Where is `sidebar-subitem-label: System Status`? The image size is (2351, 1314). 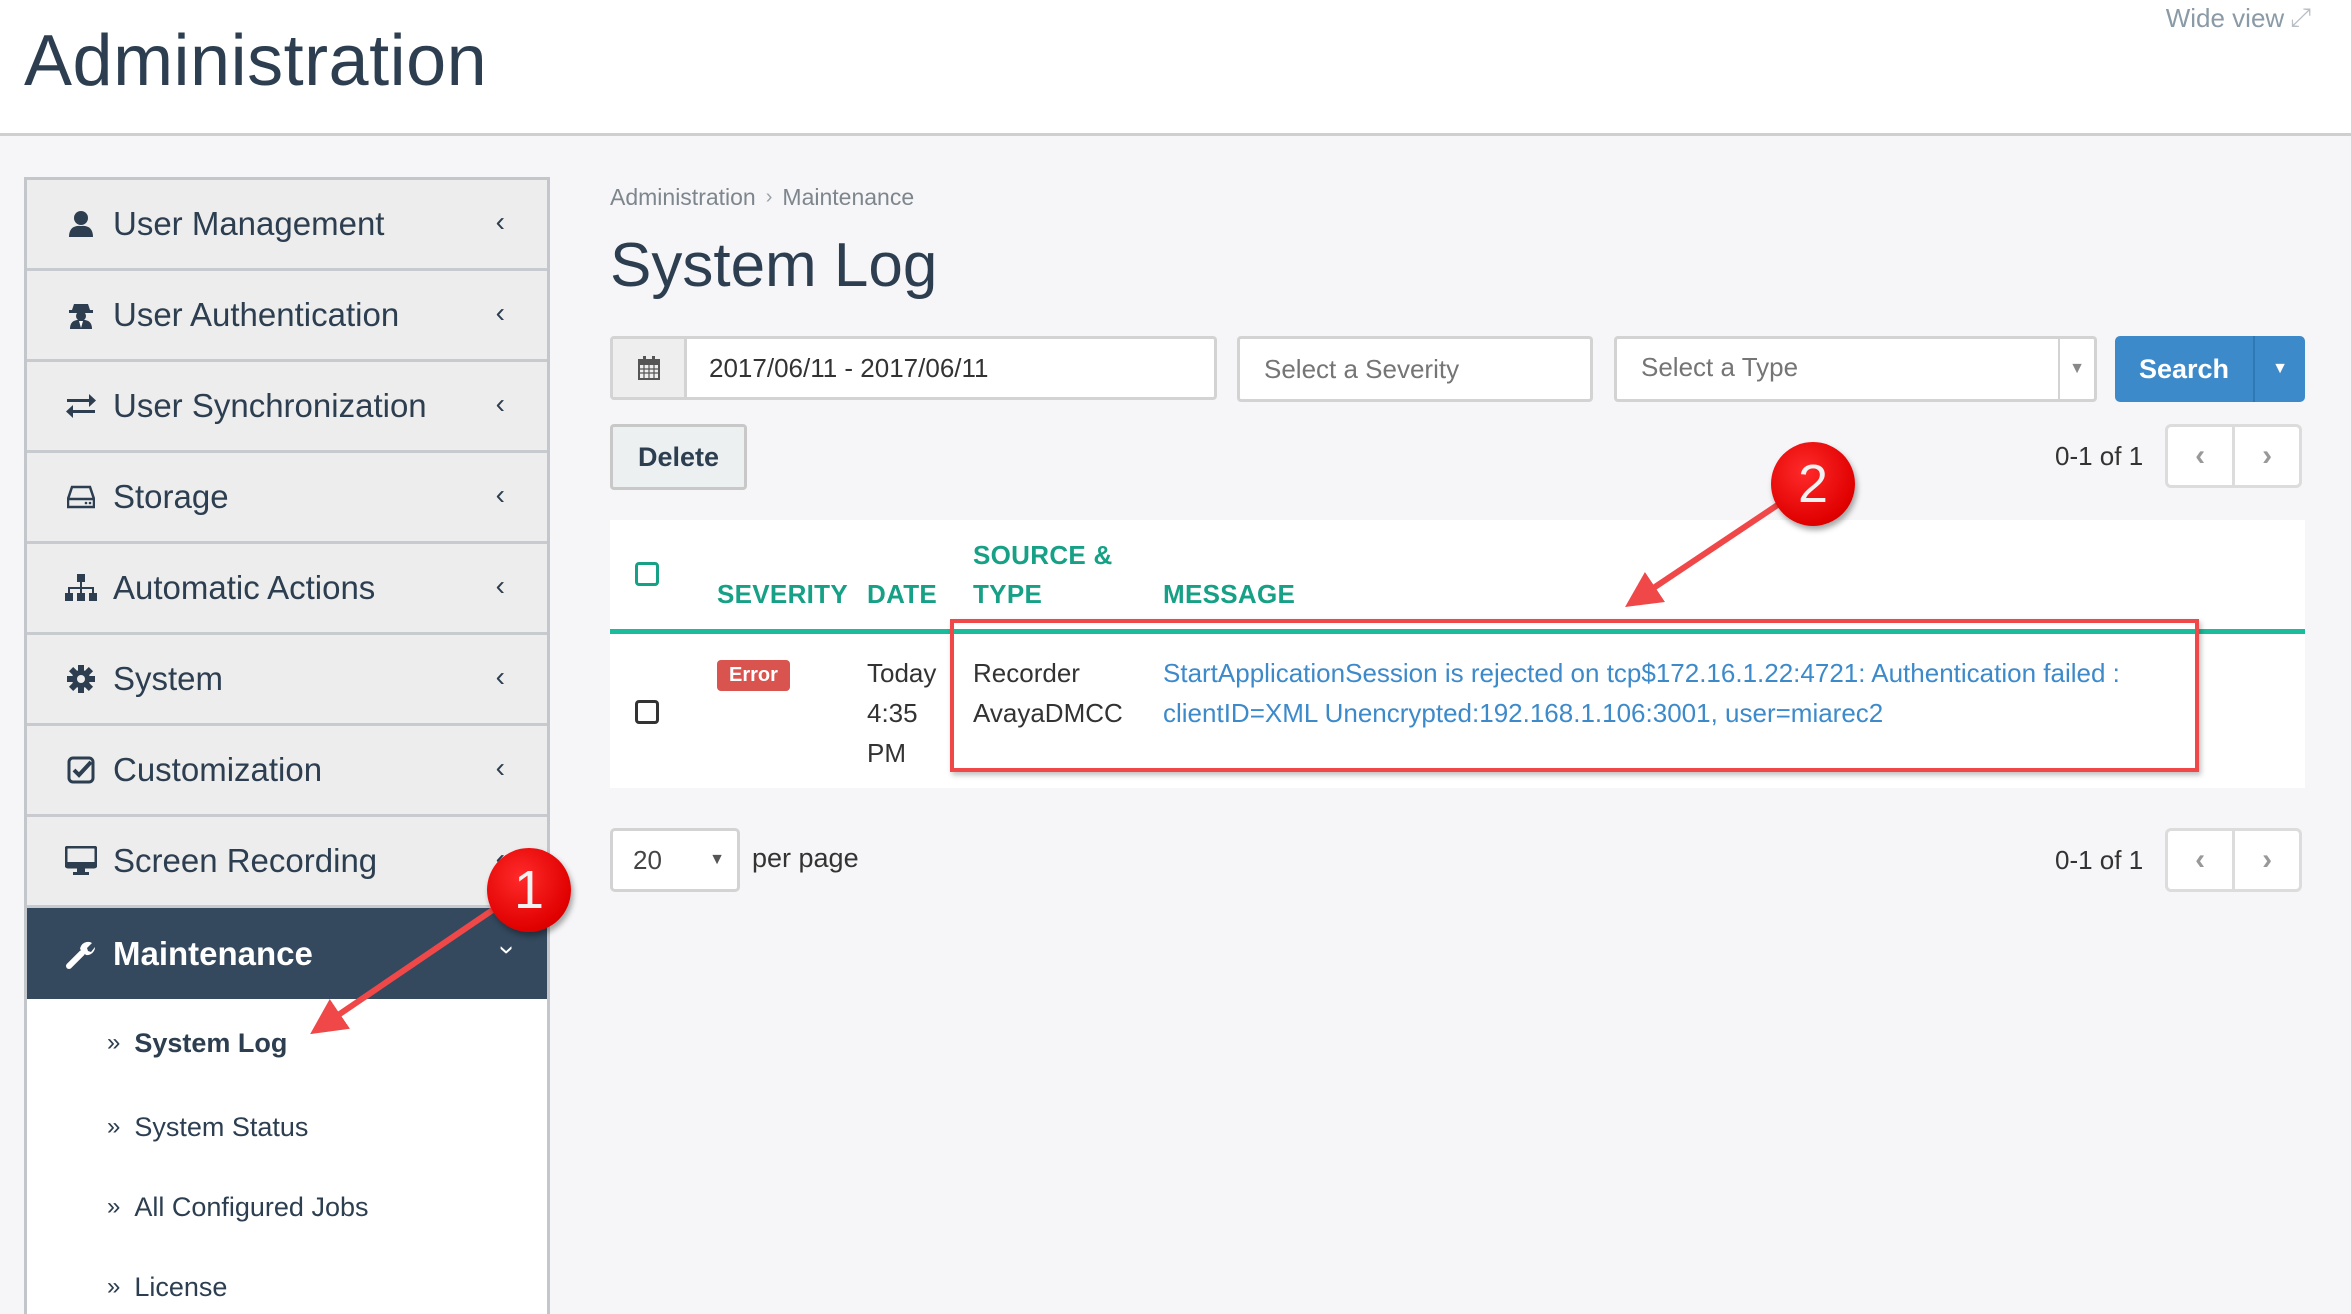
sidebar-subitem-label: System Status is located at coordinates (221, 1126).